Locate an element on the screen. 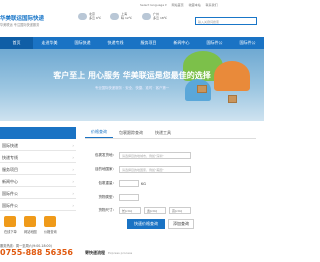  nav-item-news: 新闻中心 is located at coordinates (181, 43).